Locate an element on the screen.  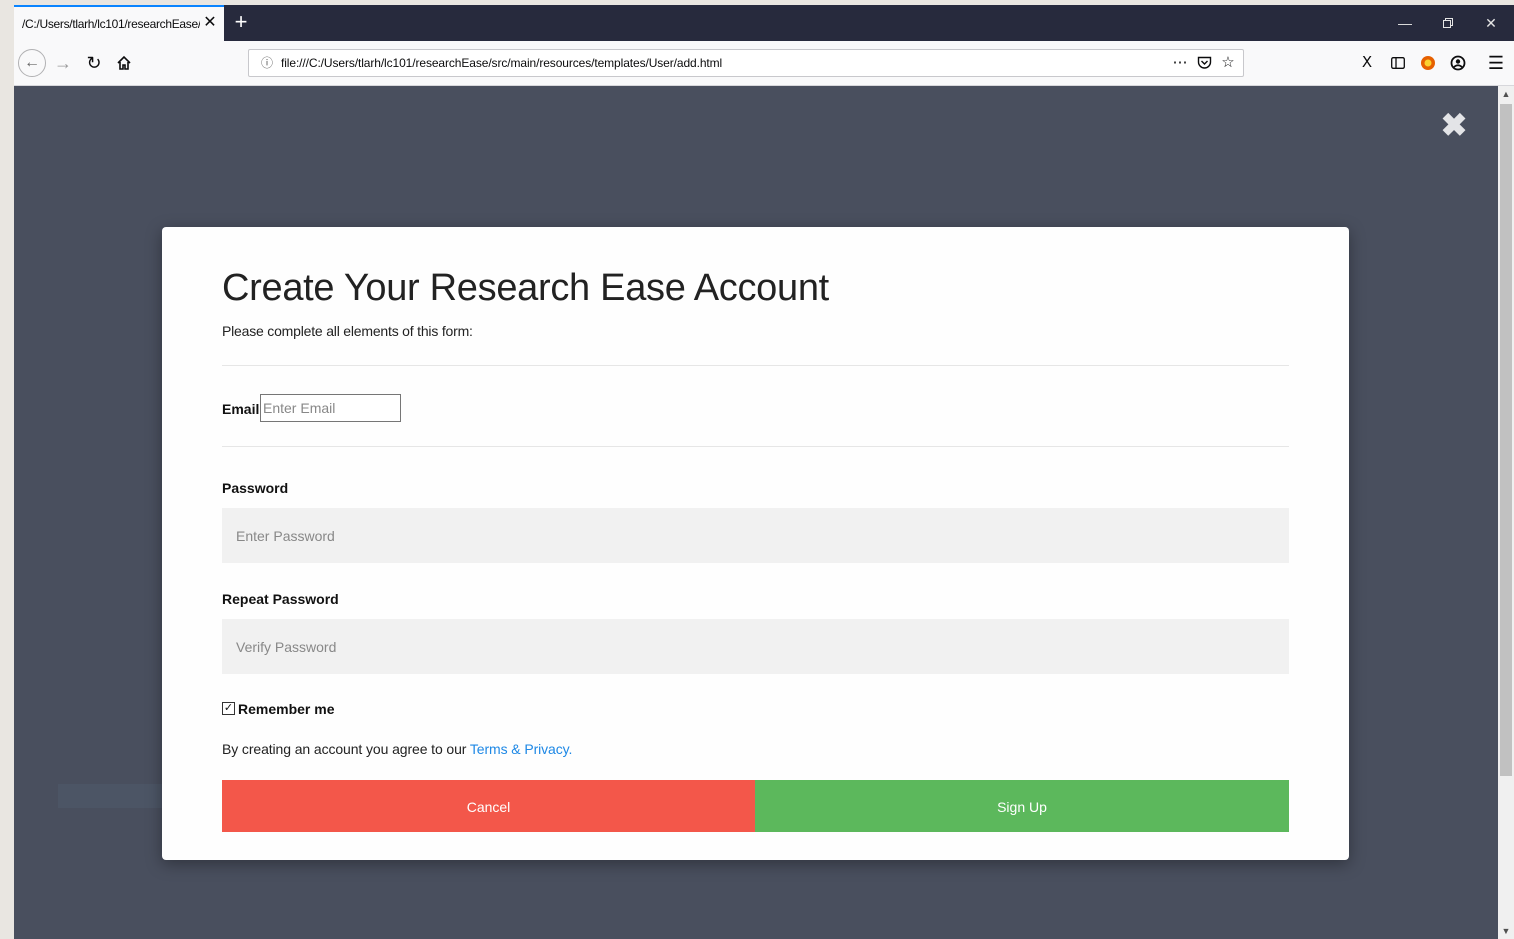
reload-icon: ↻ is located at coordinates (94, 63).